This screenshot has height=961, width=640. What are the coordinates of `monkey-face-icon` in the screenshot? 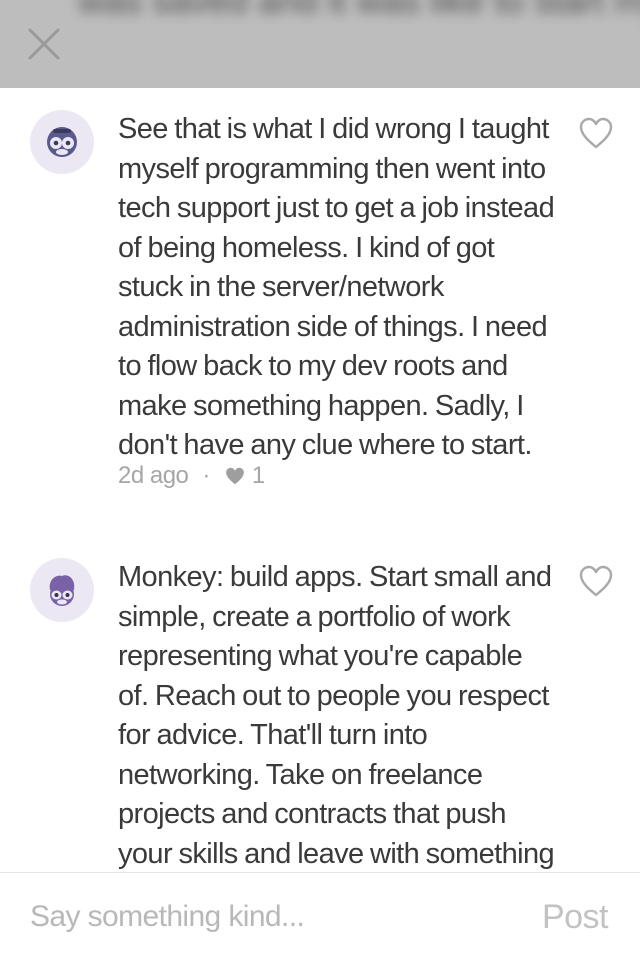 It's located at (62, 142).